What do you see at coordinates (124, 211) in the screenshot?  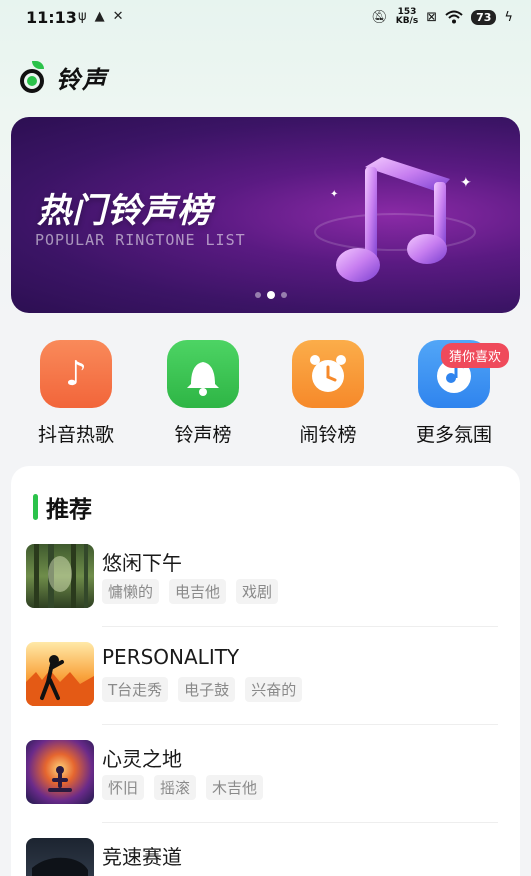 I see `banner-title: 热门铃声榜` at bounding box center [124, 211].